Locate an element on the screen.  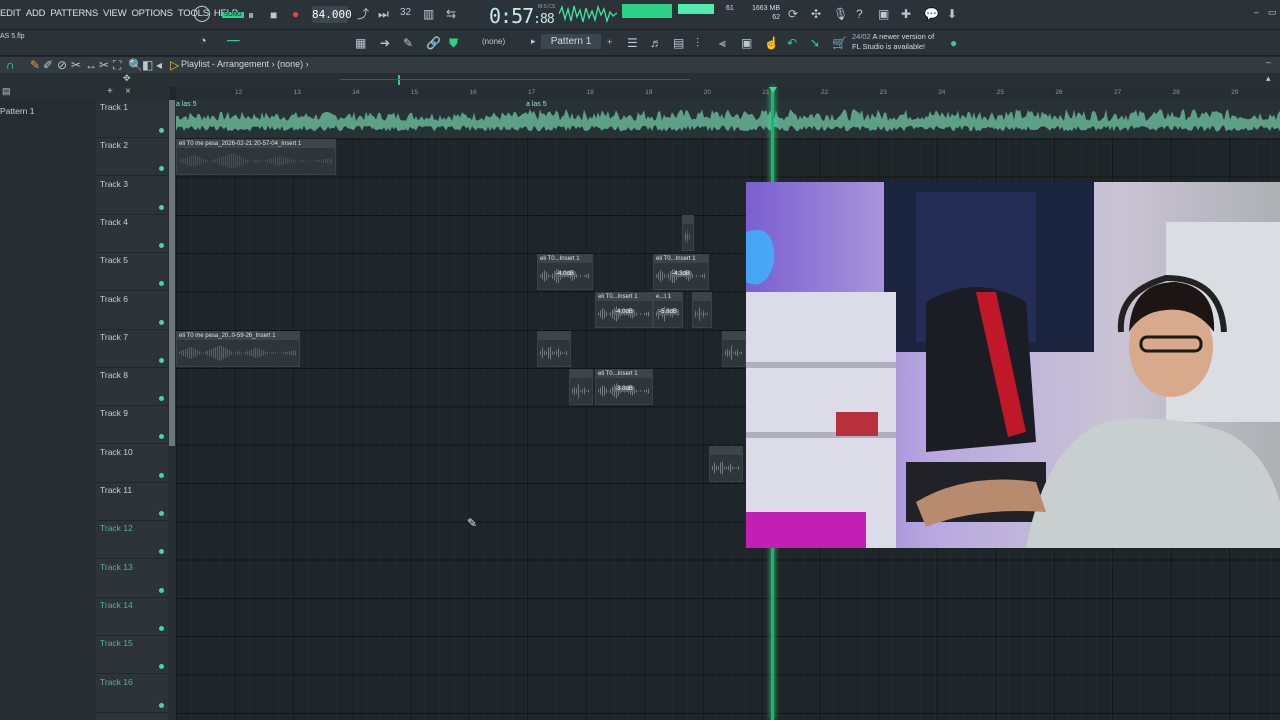
track-header: Track 2 is located at coordinates (132, 157).